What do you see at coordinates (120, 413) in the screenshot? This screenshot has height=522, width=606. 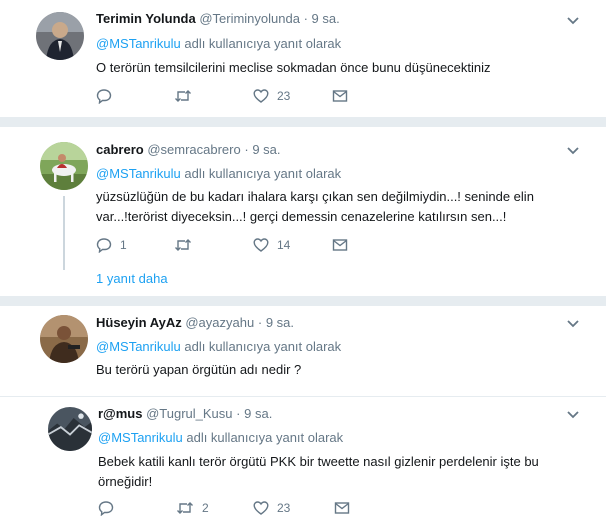 I see `display-name: r@mus` at bounding box center [120, 413].